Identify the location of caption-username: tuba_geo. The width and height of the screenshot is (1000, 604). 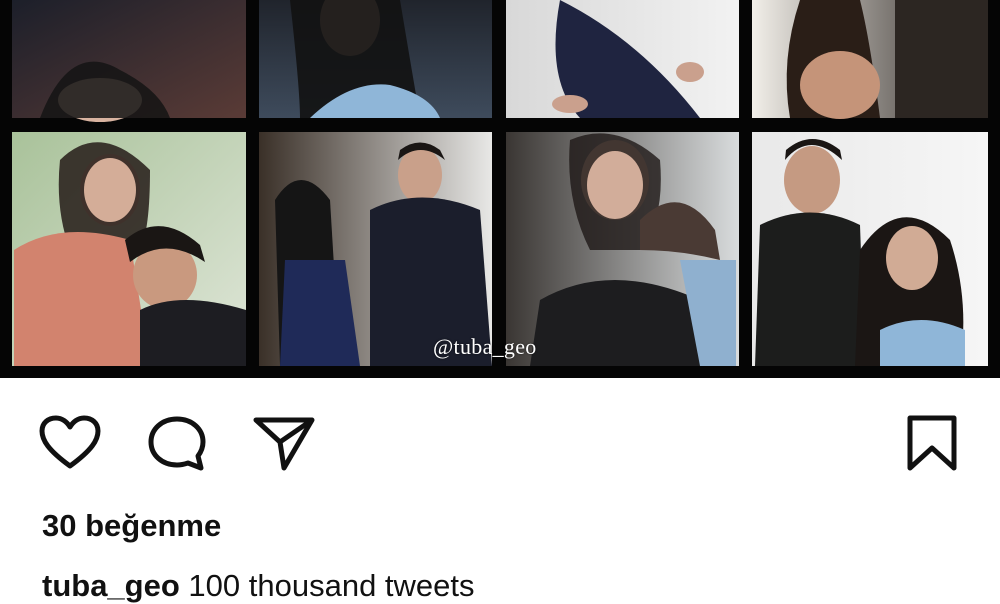
(111, 585).